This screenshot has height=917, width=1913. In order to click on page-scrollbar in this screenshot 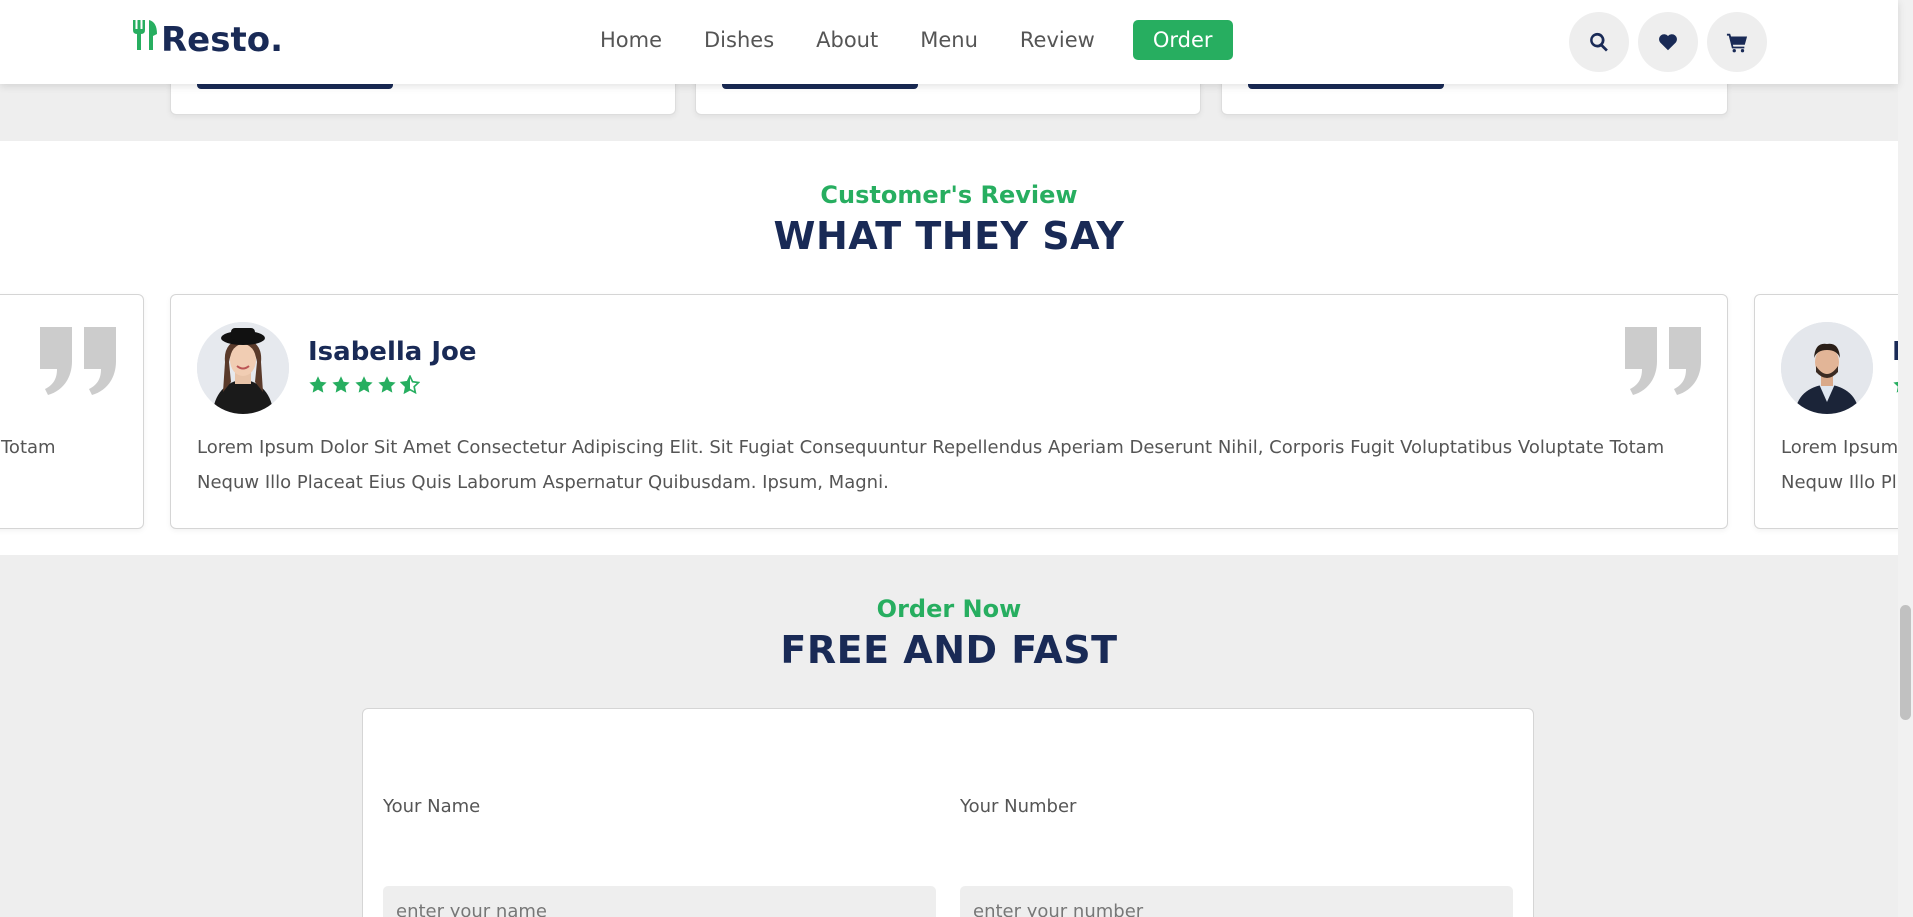, I will do `click(1905, 458)`.